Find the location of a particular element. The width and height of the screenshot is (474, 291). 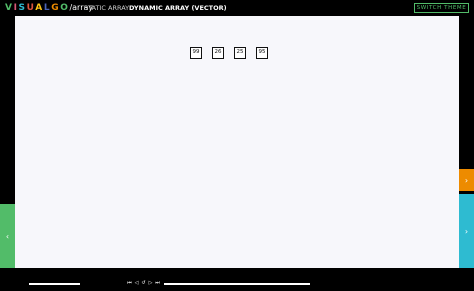

right-codetrace-toggle: › is located at coordinates (466, 231).